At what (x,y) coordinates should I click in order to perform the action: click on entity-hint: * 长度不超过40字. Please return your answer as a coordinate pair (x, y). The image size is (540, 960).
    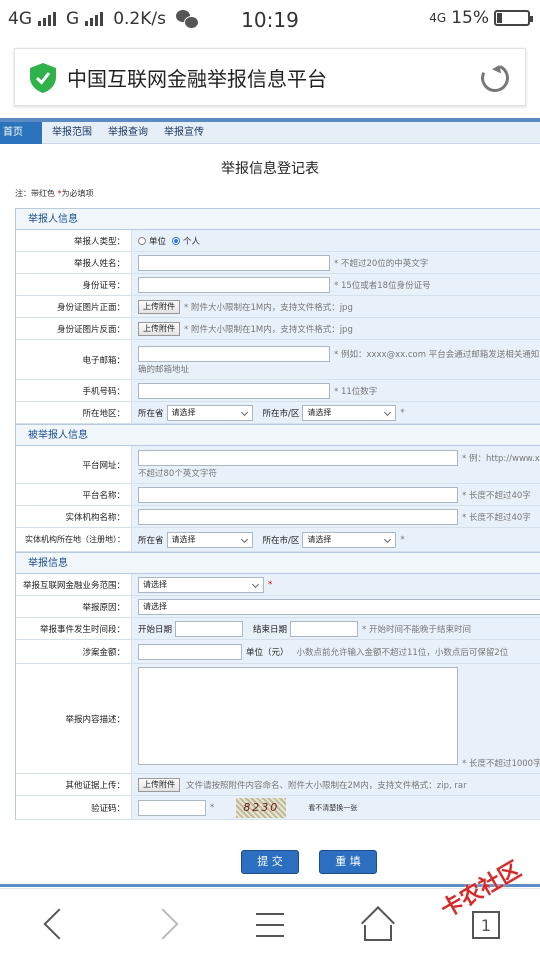
    Looking at the image, I should click on (496, 517).